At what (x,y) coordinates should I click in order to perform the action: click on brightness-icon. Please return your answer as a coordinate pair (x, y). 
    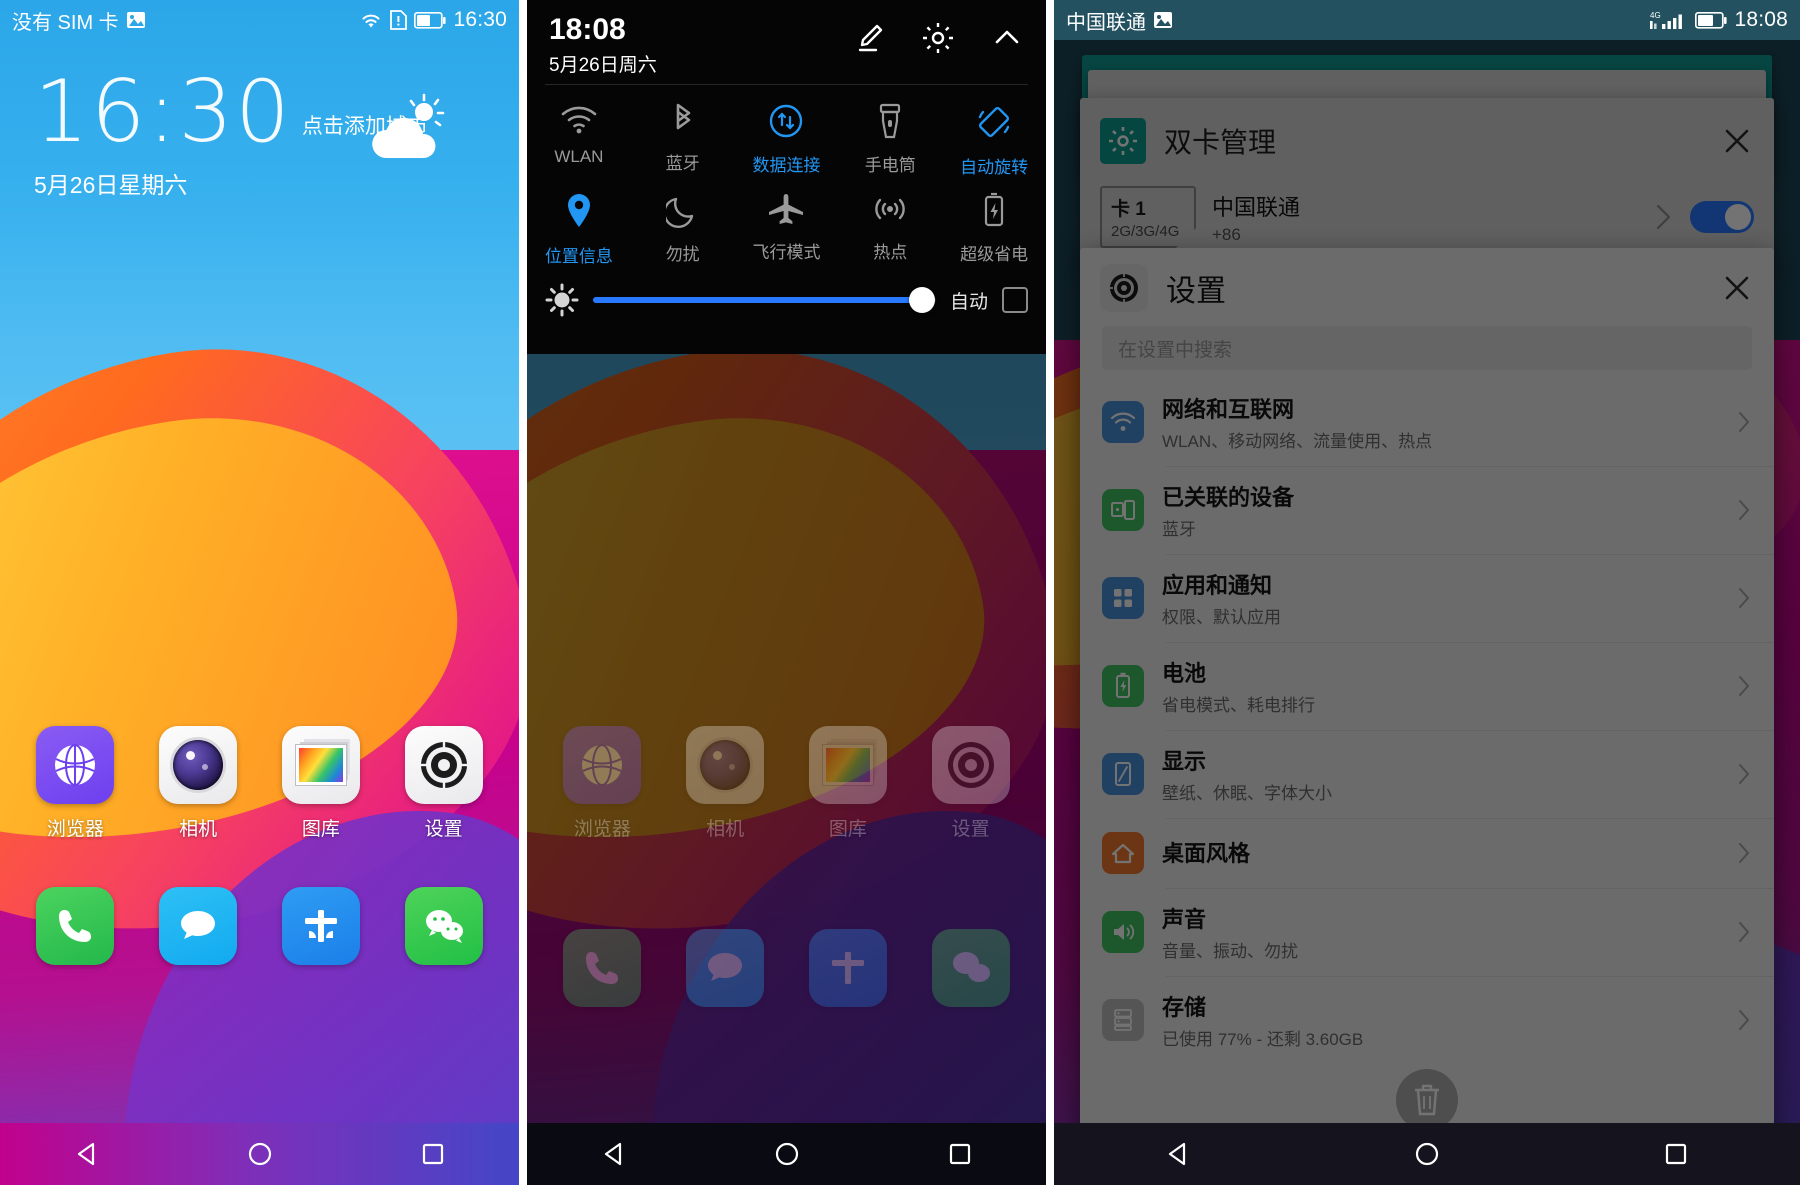
    Looking at the image, I should click on (562, 300).